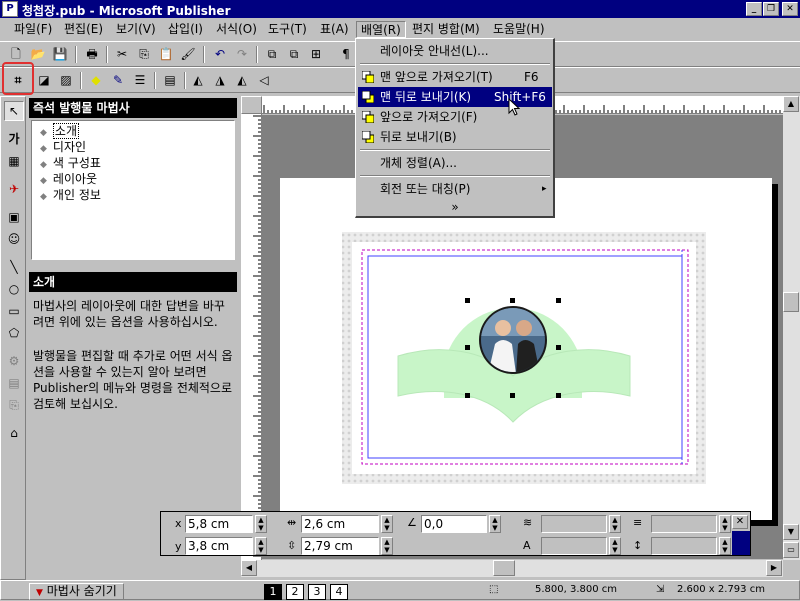 Image resolution: width=800 pixels, height=601 pixels. Describe the element at coordinates (684, 524) in the screenshot. I see `kerning-field` at that location.